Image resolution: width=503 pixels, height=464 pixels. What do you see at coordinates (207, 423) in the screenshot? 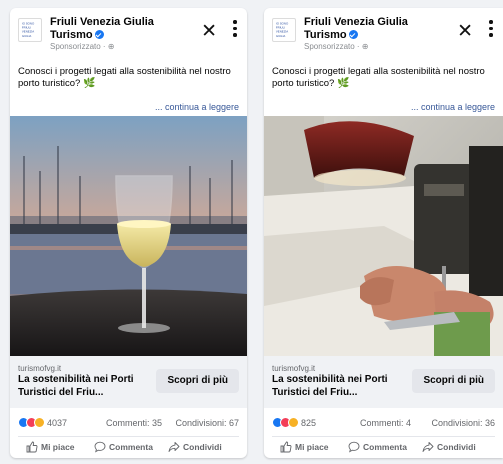
I see `share-count: Condivisioni: 67` at bounding box center [207, 423].